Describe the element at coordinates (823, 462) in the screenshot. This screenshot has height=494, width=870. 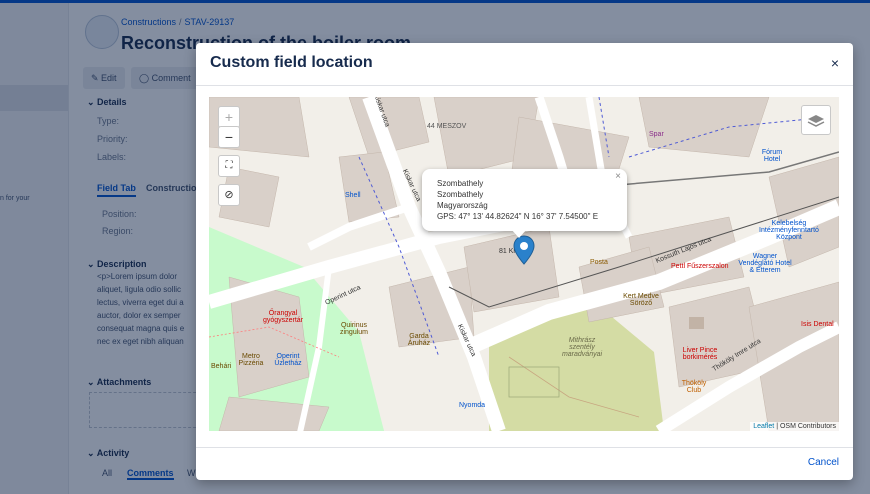
I see `cancel-button: Cancel` at that location.